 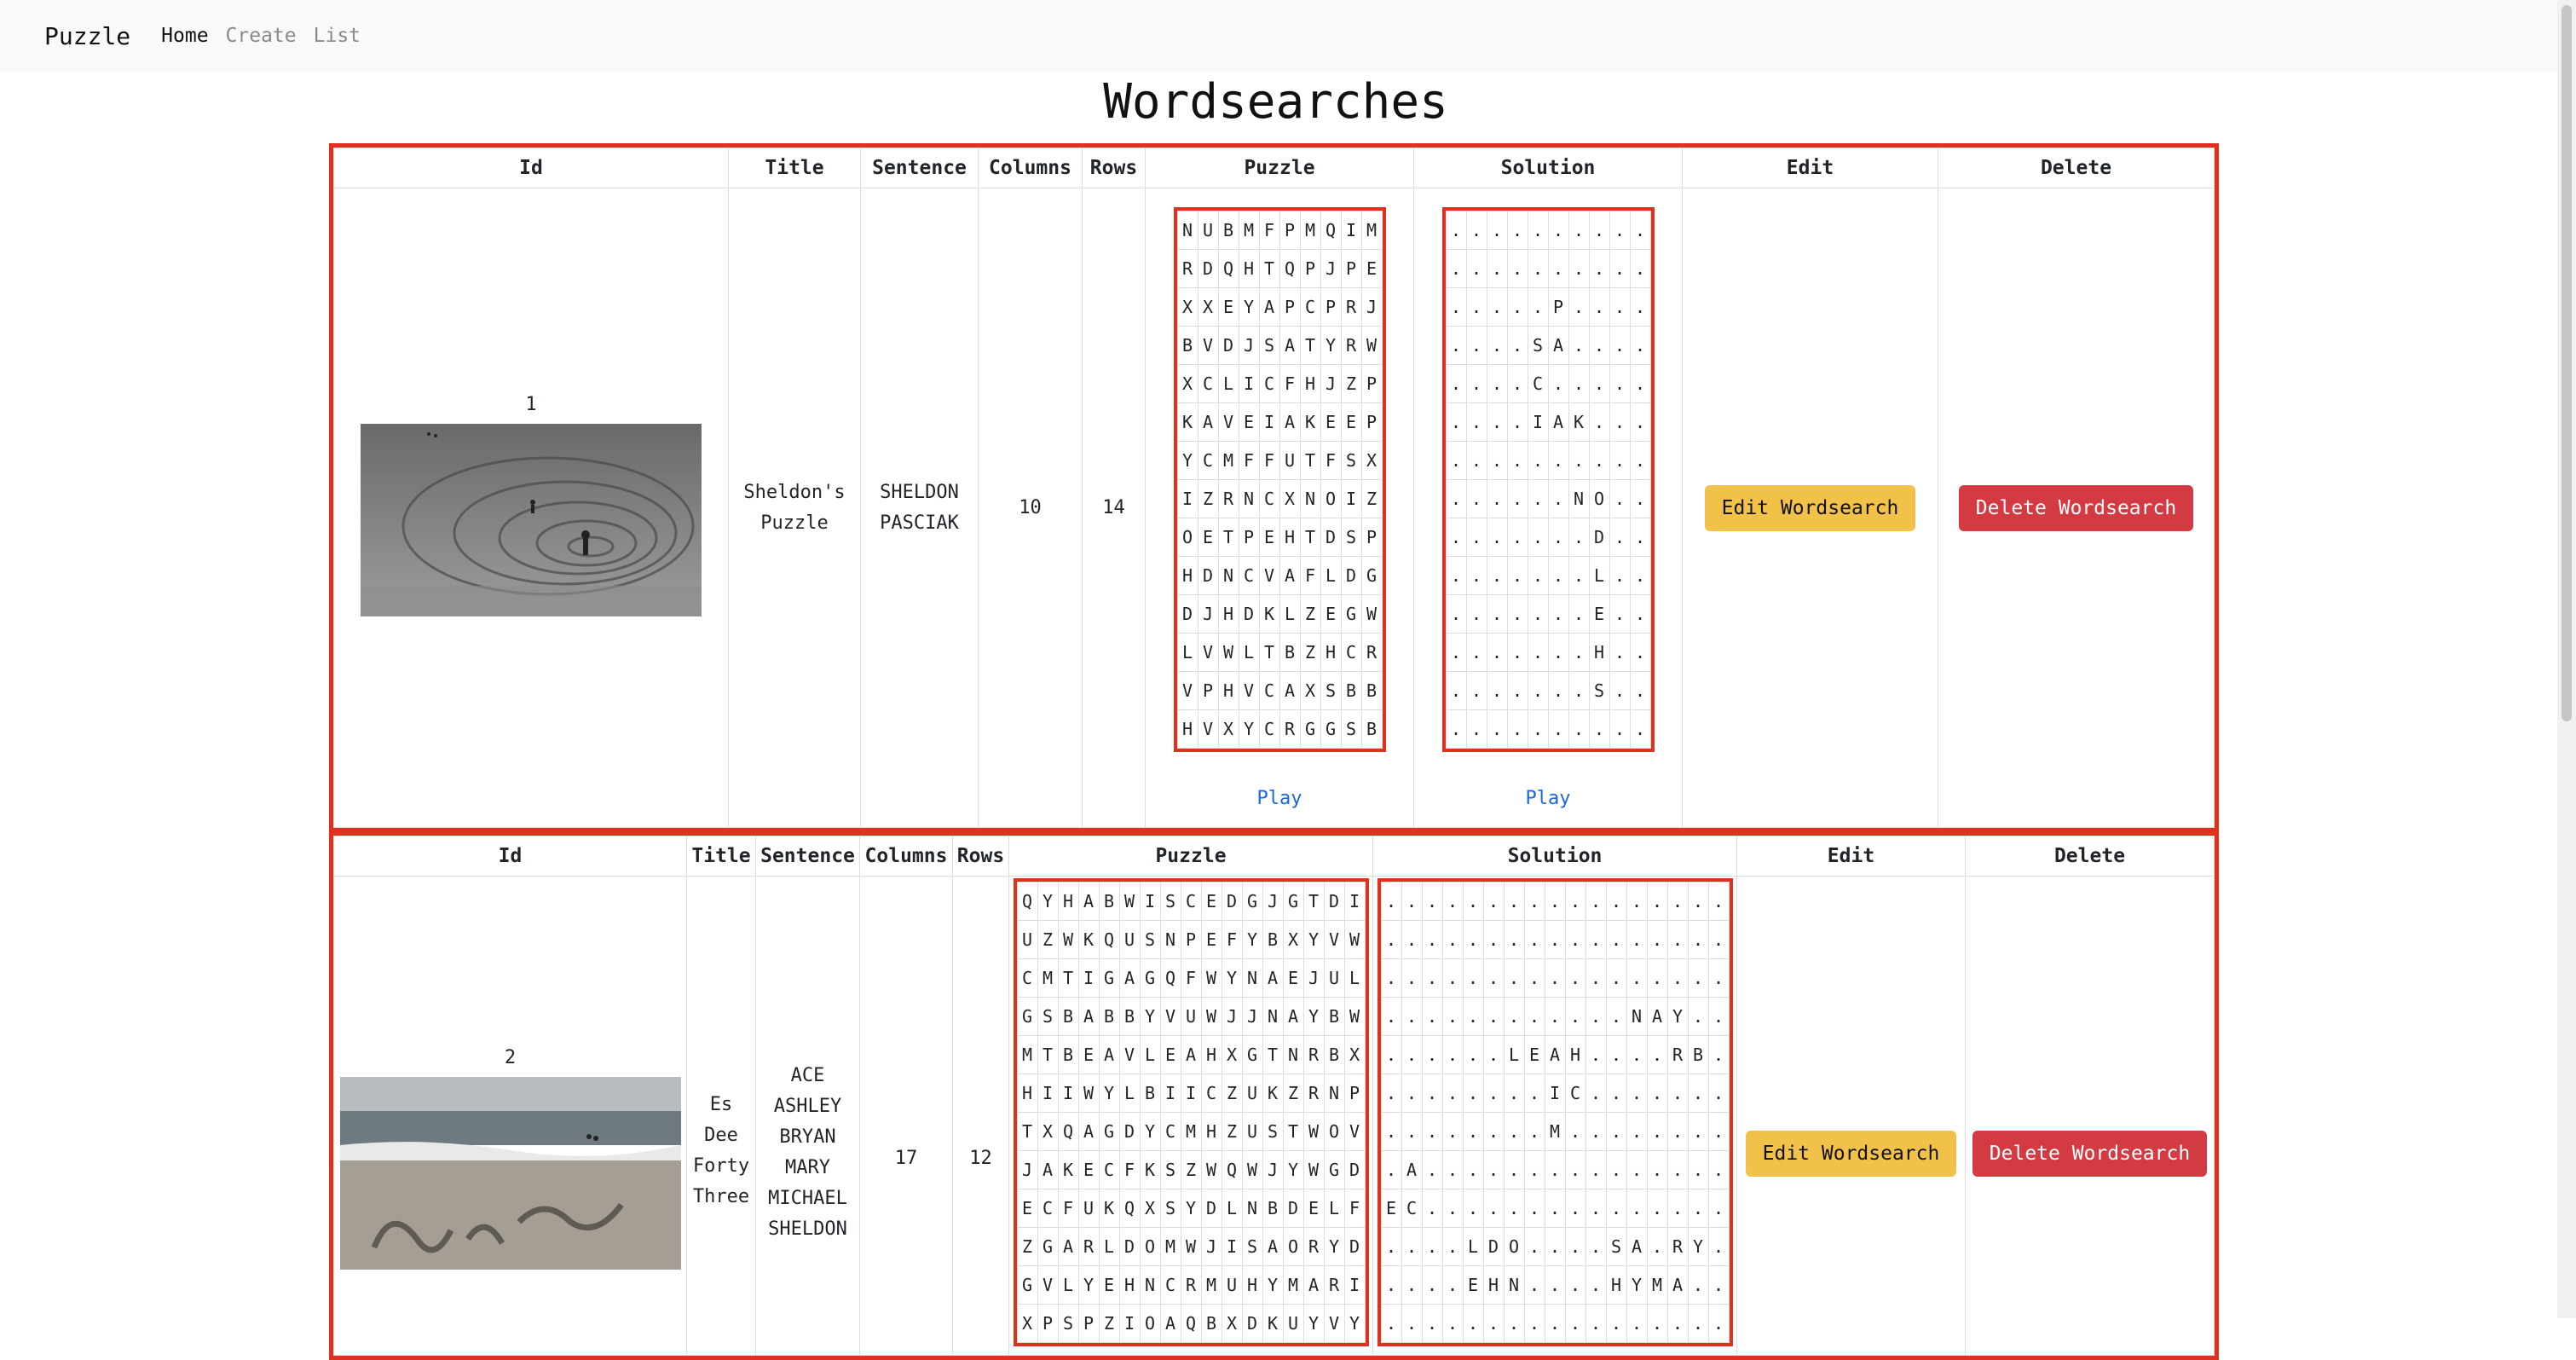 I want to click on grid-row: HDNCVAFLDG, so click(x=1279, y=575).